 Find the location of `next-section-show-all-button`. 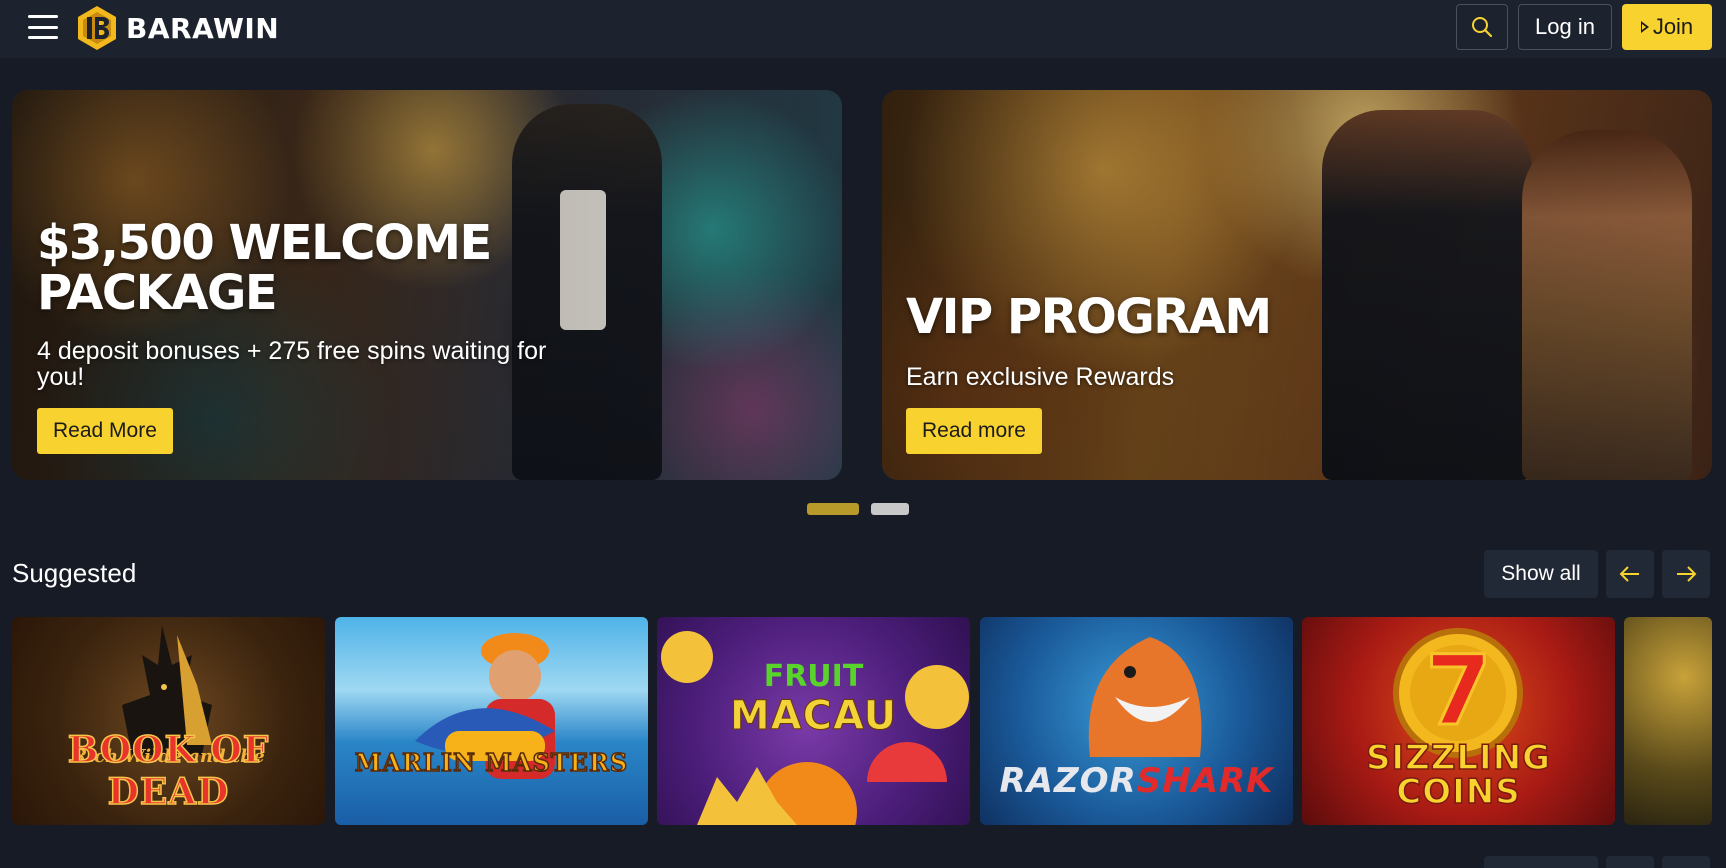

next-section-show-all-button is located at coordinates (1541, 862).